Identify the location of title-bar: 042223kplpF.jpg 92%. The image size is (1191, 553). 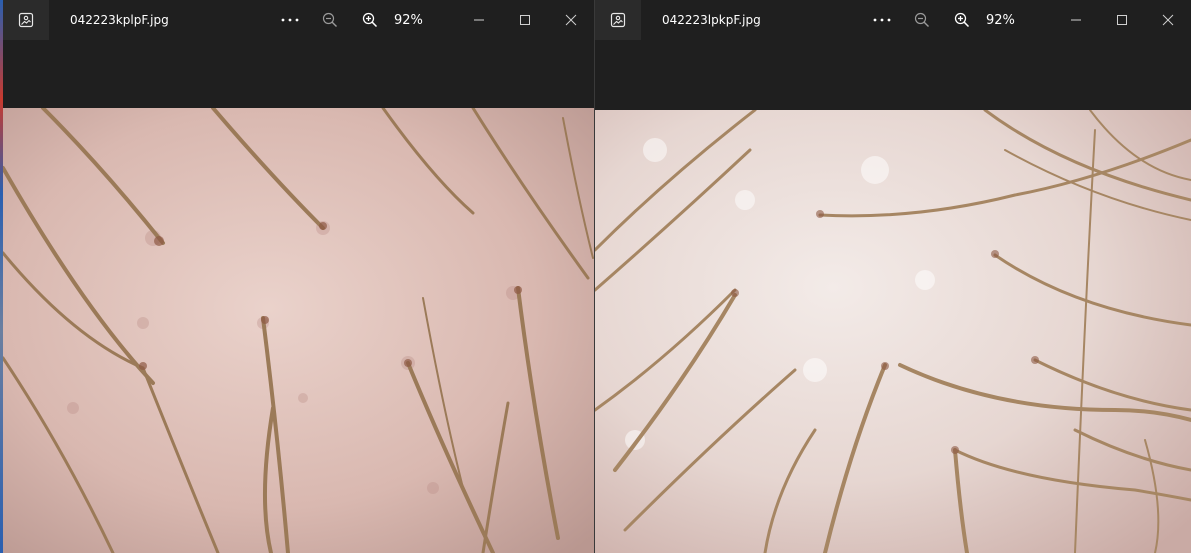
(298, 20).